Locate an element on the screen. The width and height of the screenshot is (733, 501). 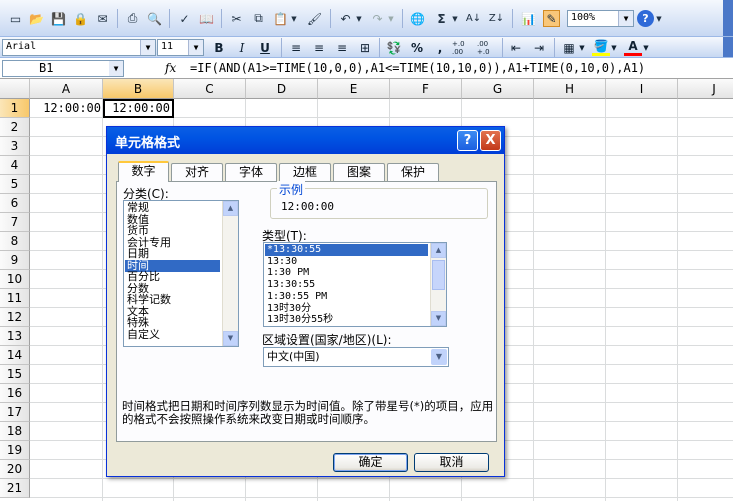
row-header-1: 1 is located at coordinates (15, 108).